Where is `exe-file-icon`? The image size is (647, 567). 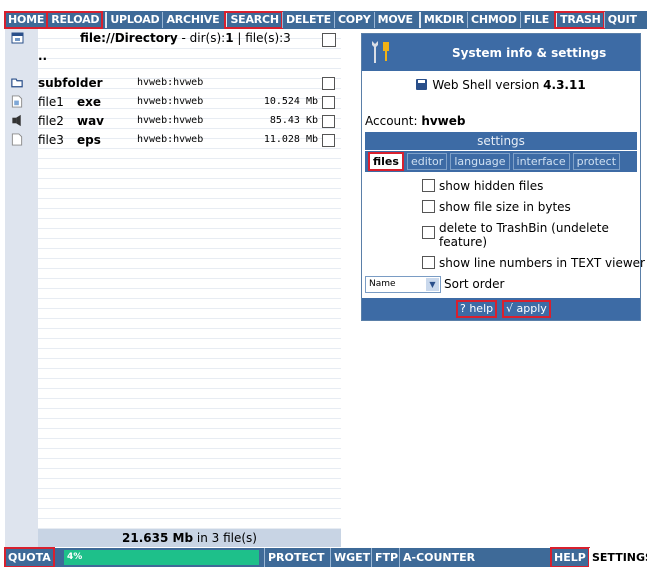
exe-file-icon is located at coordinates (17, 101).